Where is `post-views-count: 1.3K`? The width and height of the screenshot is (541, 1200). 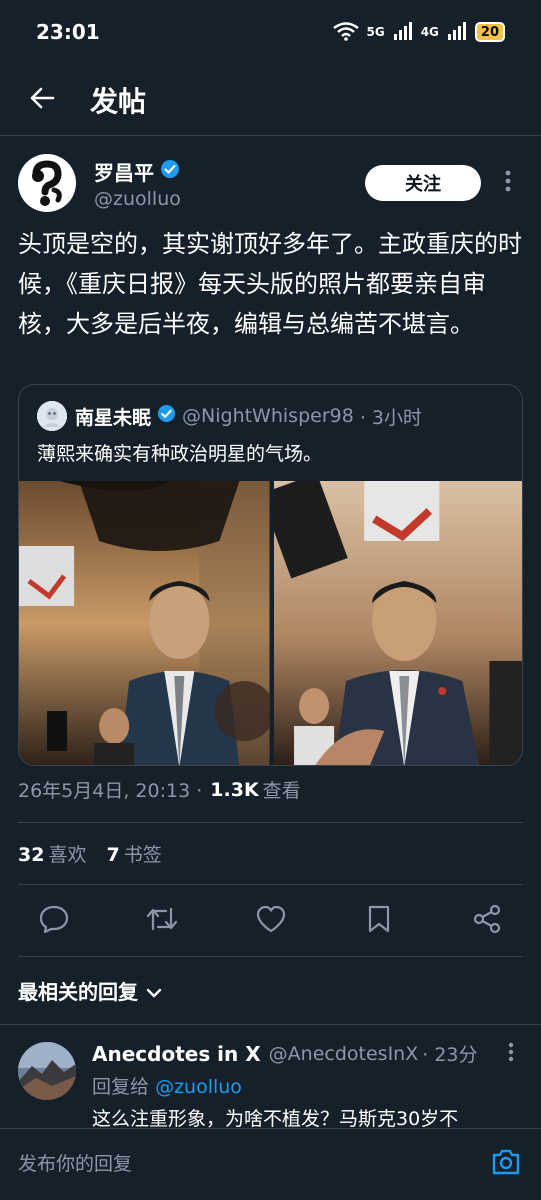 post-views-count: 1.3K is located at coordinates (234, 789).